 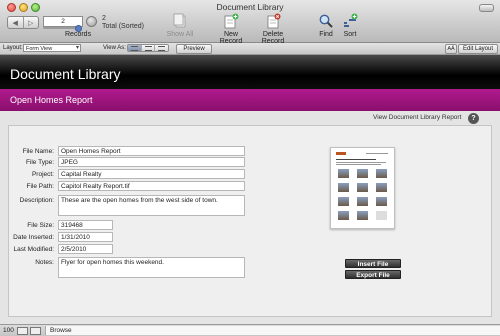 I want to click on new-record-icon, so click(x=231, y=21).